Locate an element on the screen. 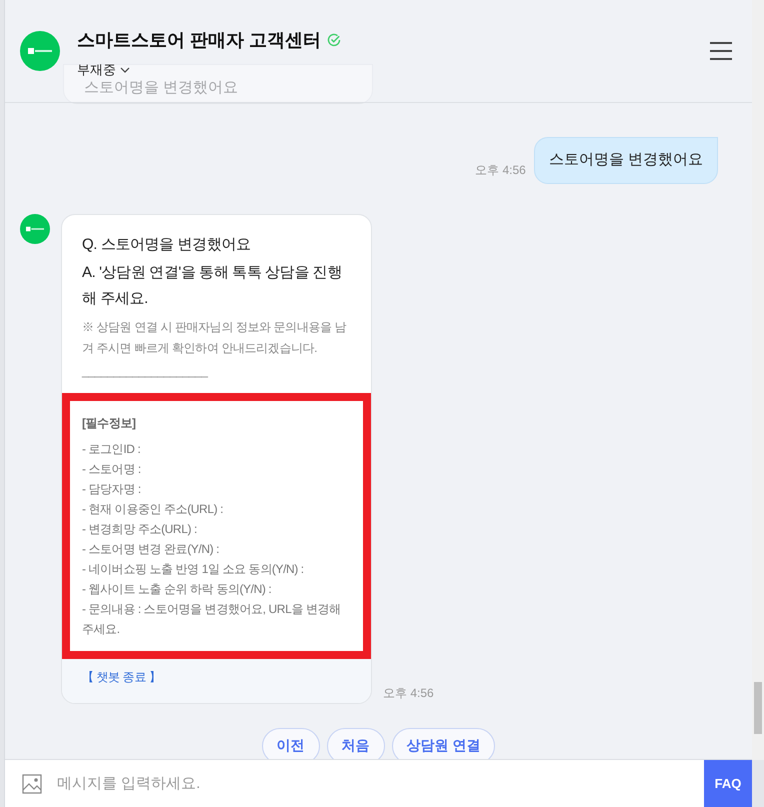 The width and height of the screenshot is (764, 807). chat-title: 스마트스토어 판매자 고객센터 is located at coordinates (199, 40).